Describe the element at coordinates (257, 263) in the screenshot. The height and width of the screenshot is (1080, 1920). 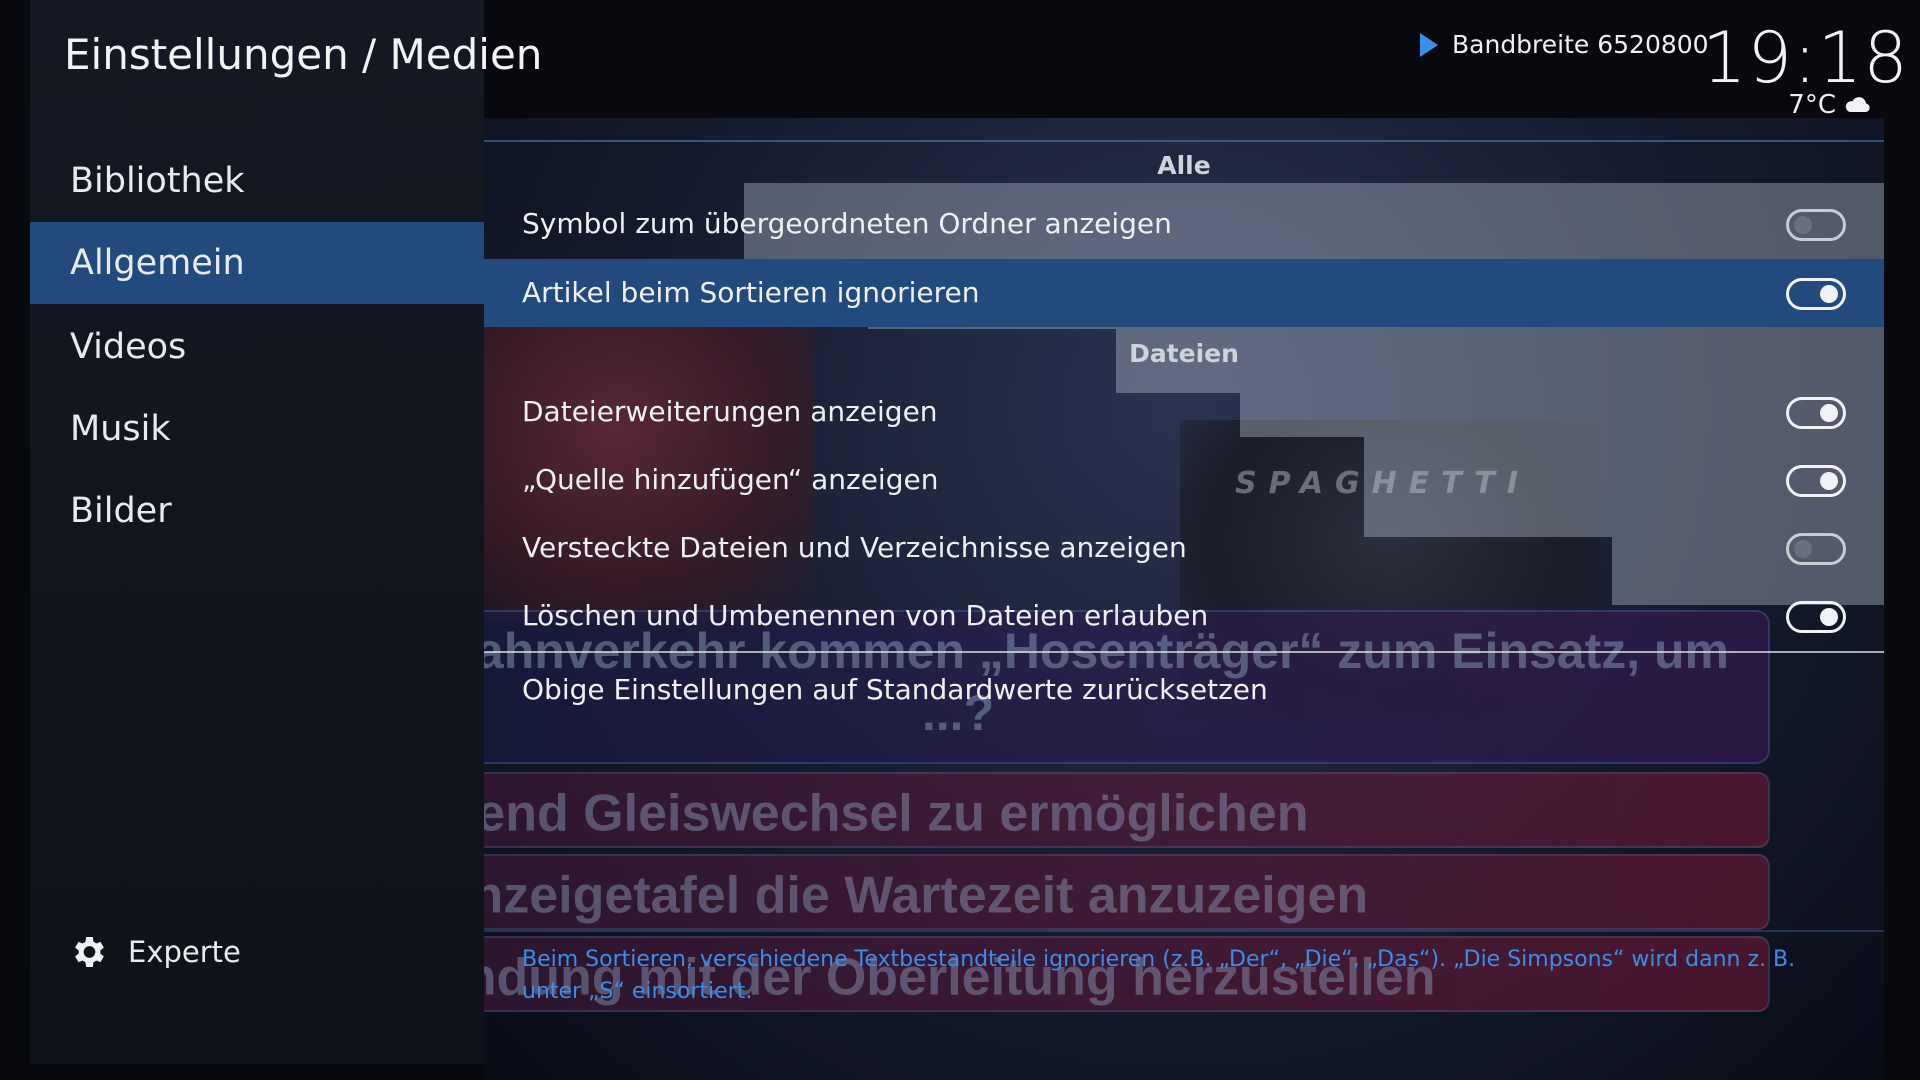
I see `sidebar-item-allgemein: Allgemein` at that location.